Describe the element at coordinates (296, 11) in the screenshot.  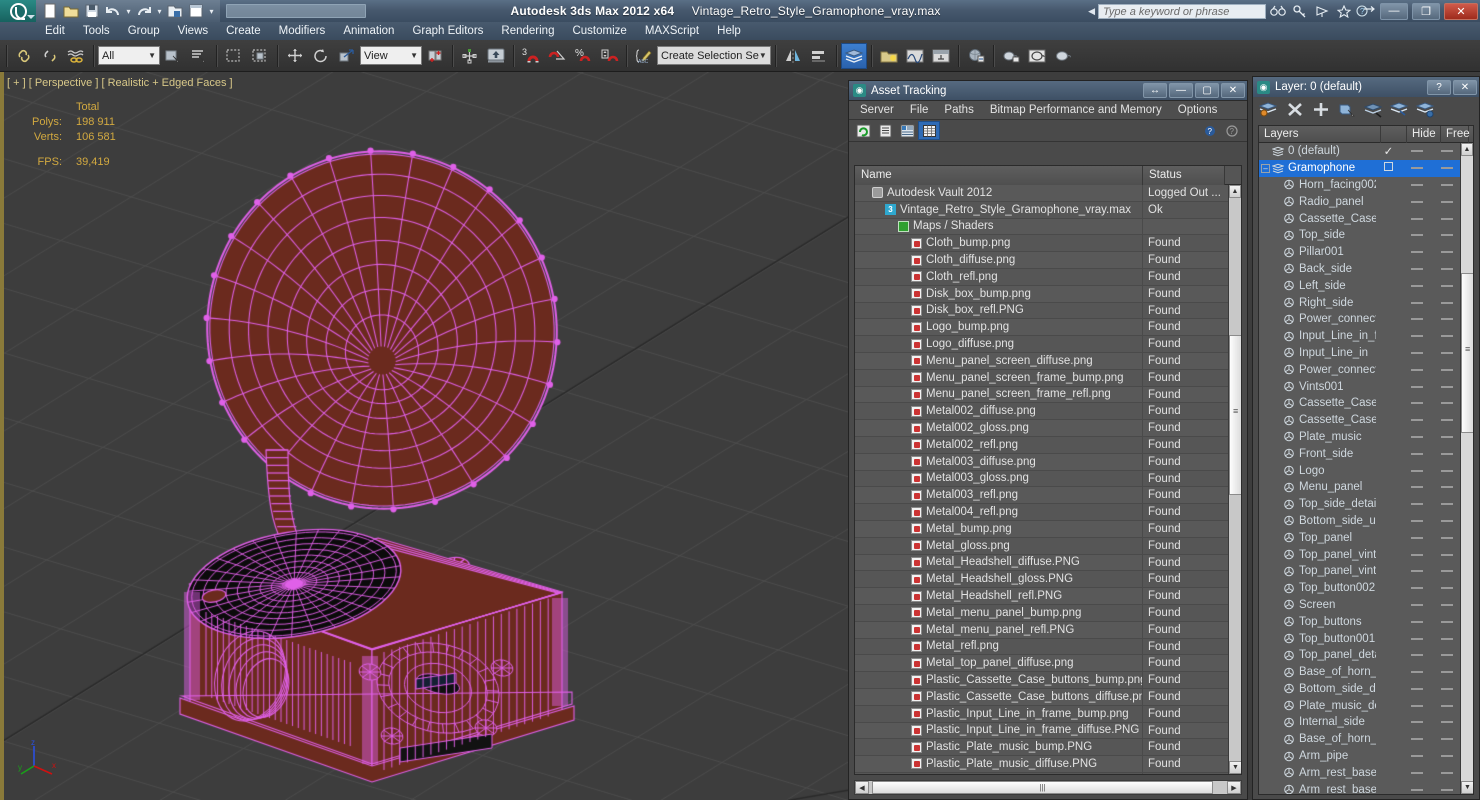
I see `workspace-selector` at that location.